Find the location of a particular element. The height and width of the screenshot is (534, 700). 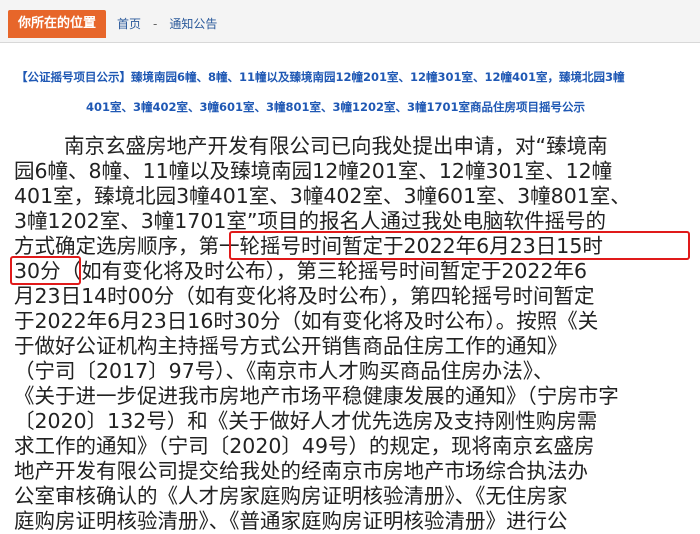

body-line: 月23日14时00分（如有变化将及时公布），第四轮摇号时间暂定 is located at coordinates (304, 296).